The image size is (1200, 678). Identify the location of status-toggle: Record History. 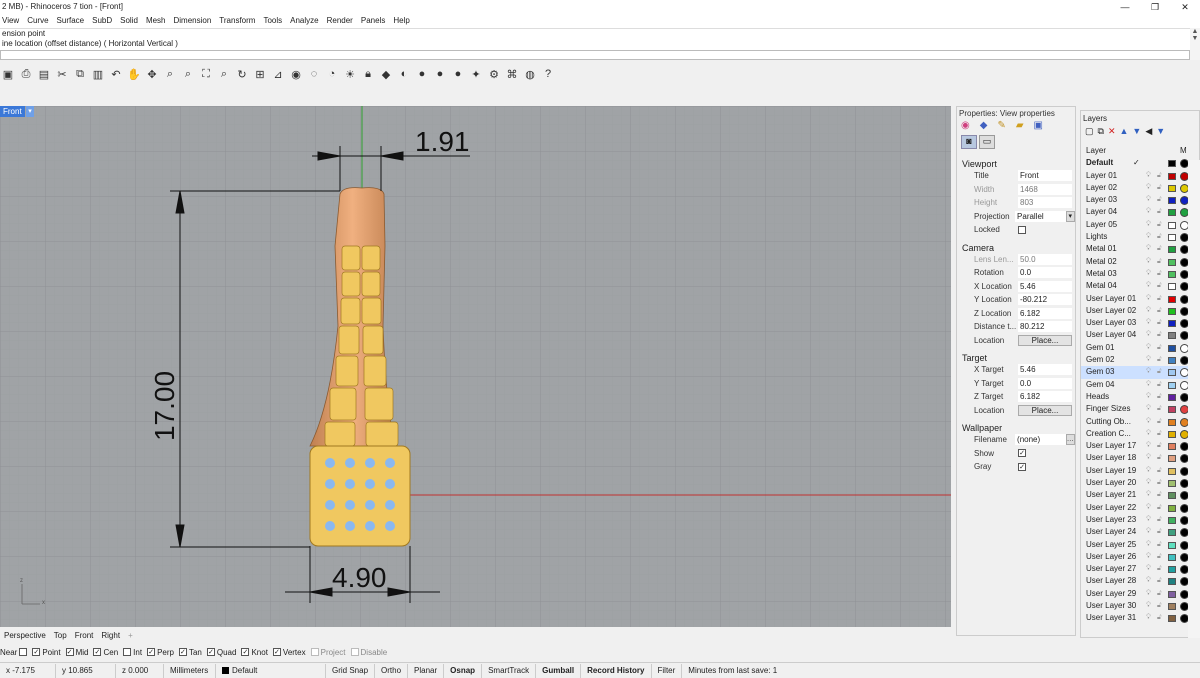
(616, 670).